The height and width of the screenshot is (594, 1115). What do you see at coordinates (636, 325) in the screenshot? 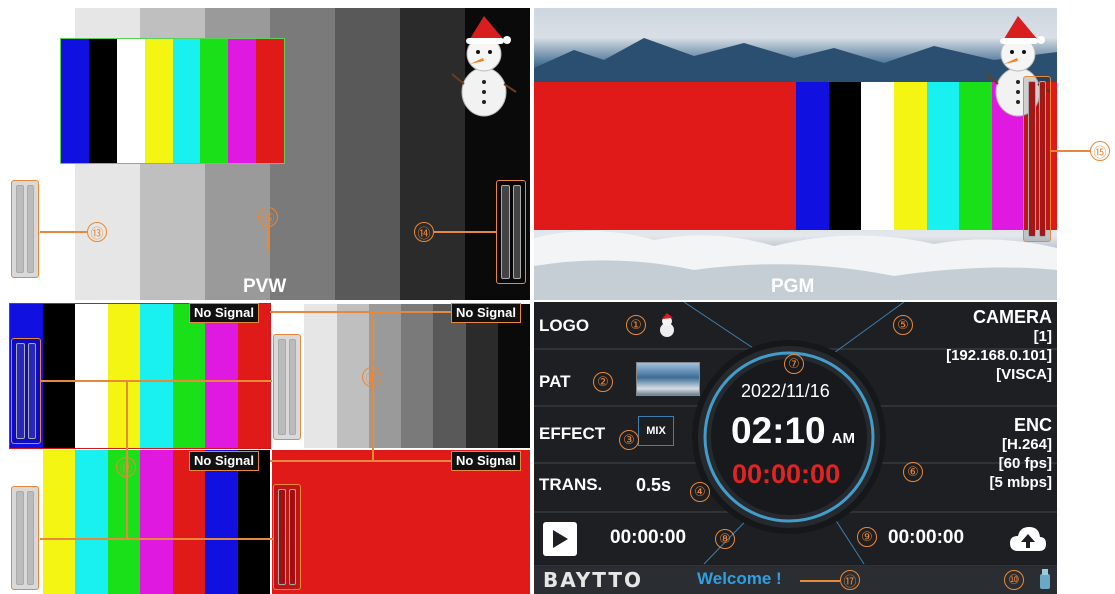
I see `callout-1: ①` at bounding box center [636, 325].